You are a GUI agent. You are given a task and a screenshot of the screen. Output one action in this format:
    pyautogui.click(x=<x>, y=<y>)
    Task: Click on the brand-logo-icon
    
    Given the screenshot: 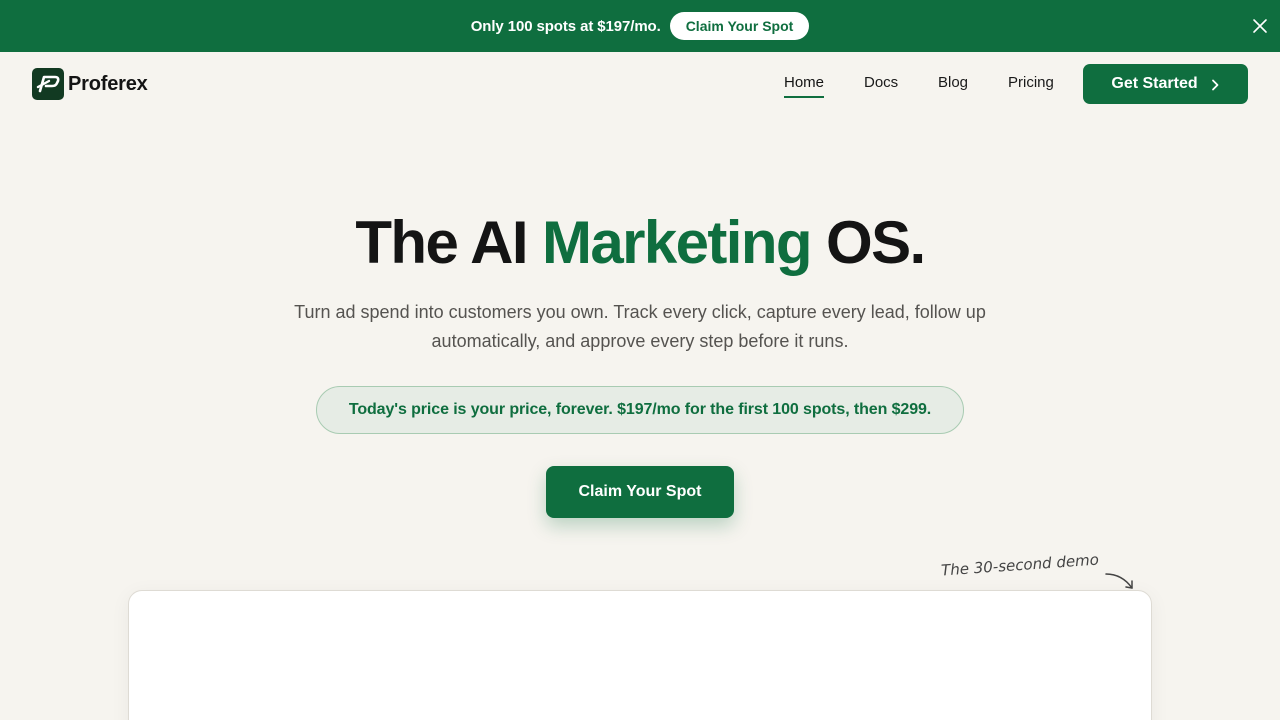 What is the action you would take?
    pyautogui.click(x=48, y=84)
    